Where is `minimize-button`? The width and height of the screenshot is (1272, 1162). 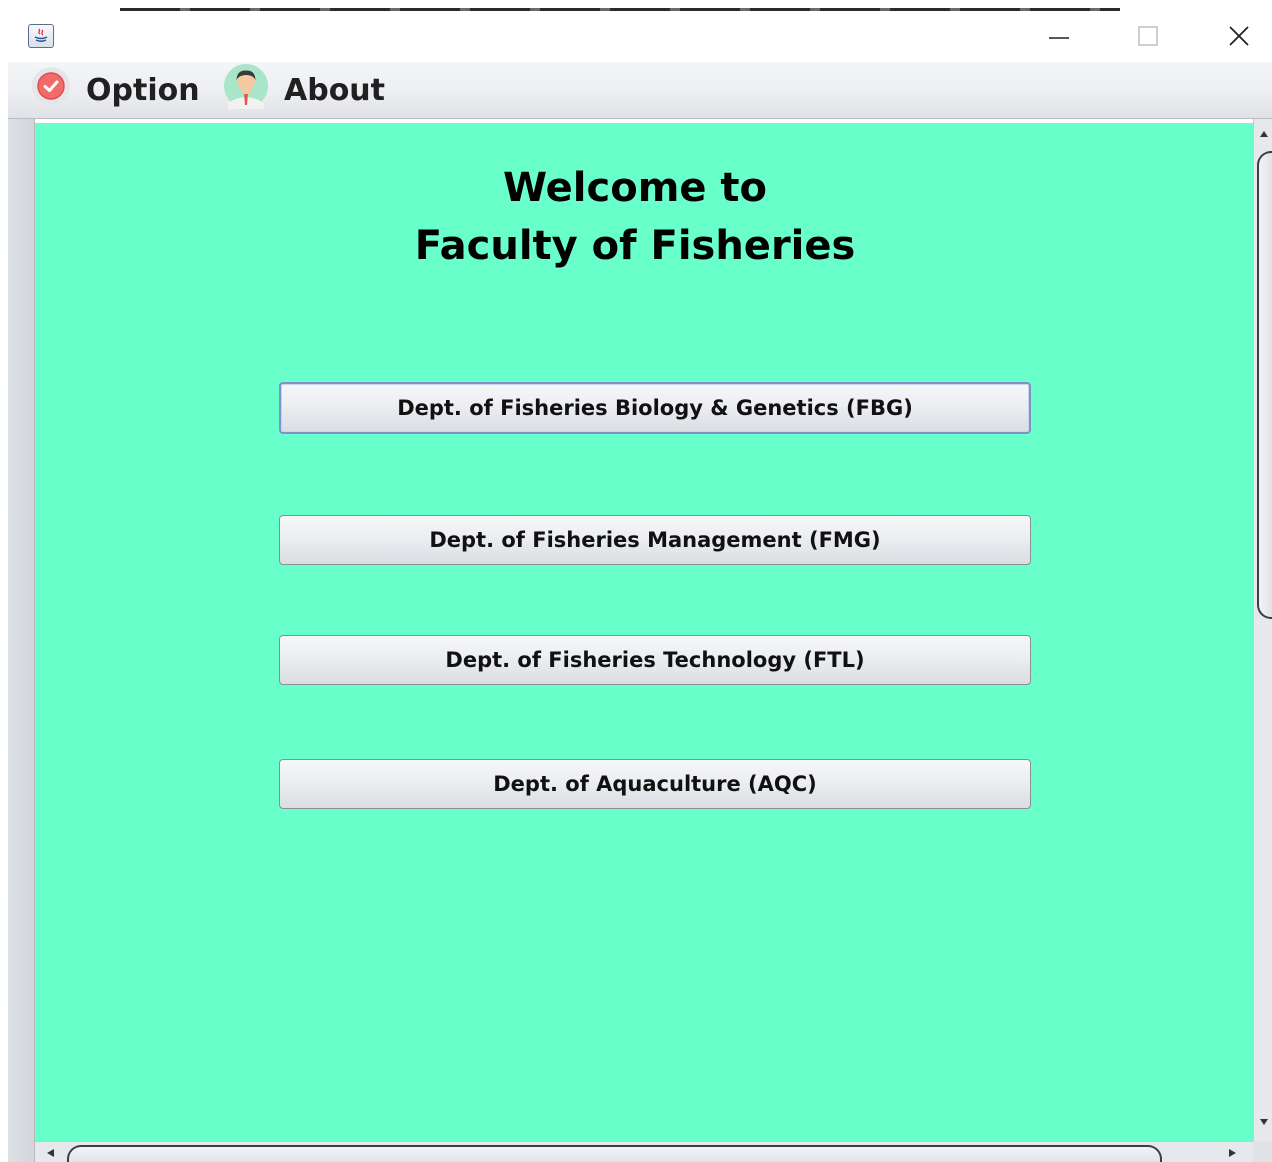 minimize-button is located at coordinates (1059, 36).